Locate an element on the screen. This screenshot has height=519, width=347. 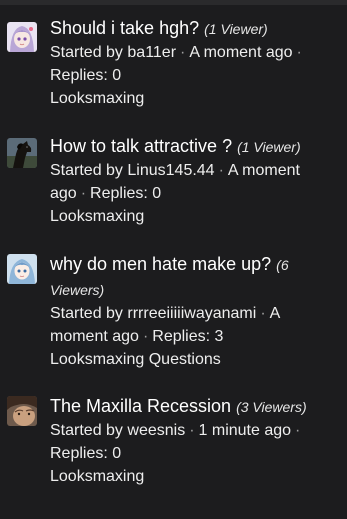
thread-title-line: How to talk attractive ? (1 Viewer) is located at coordinates (195, 146).